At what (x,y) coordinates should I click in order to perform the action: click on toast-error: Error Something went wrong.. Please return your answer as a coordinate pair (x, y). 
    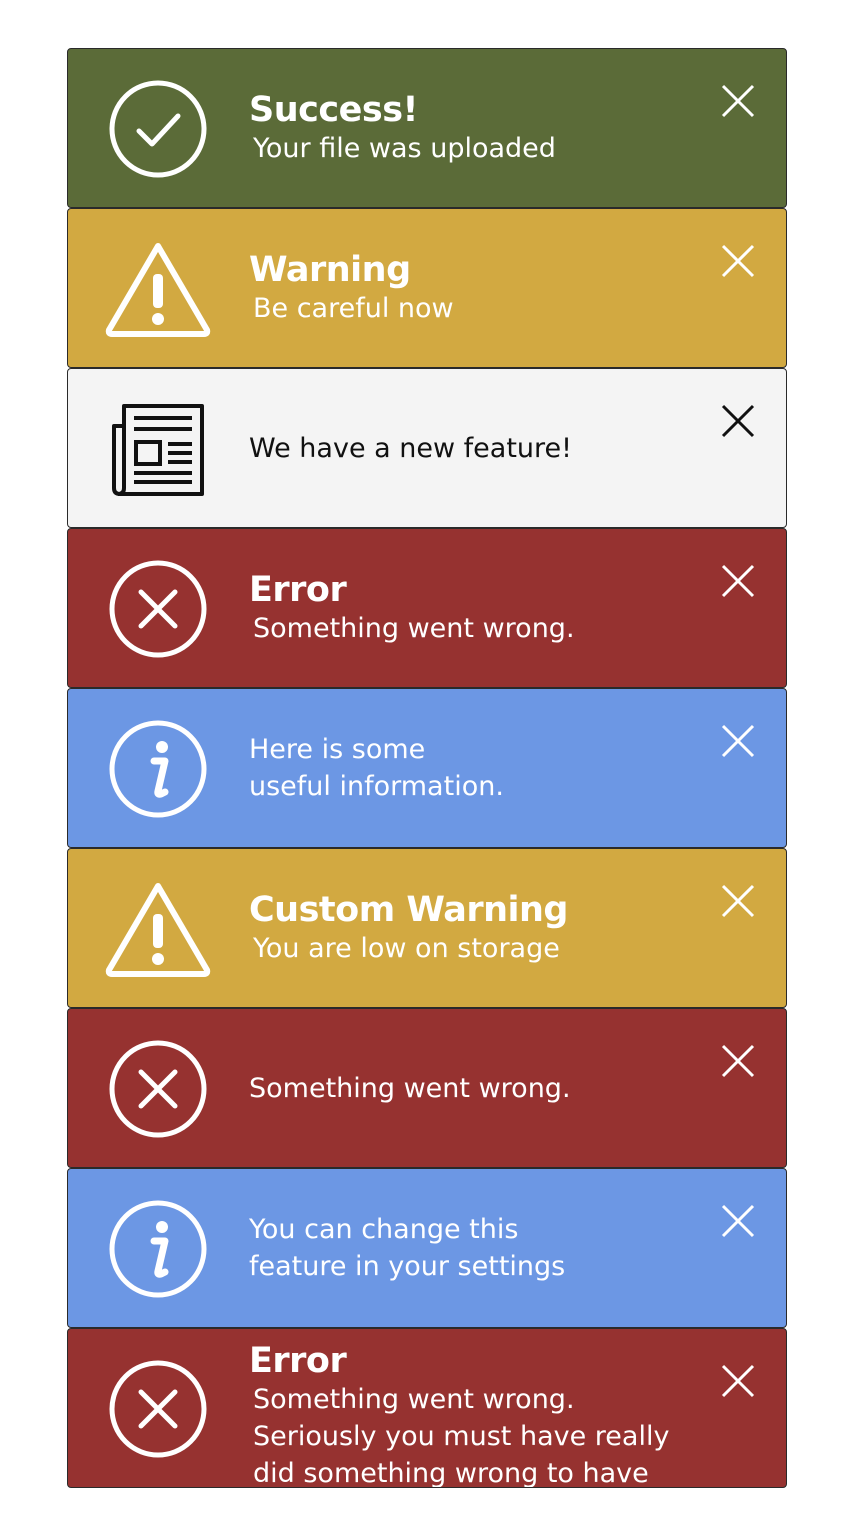
    Looking at the image, I should click on (427, 608).